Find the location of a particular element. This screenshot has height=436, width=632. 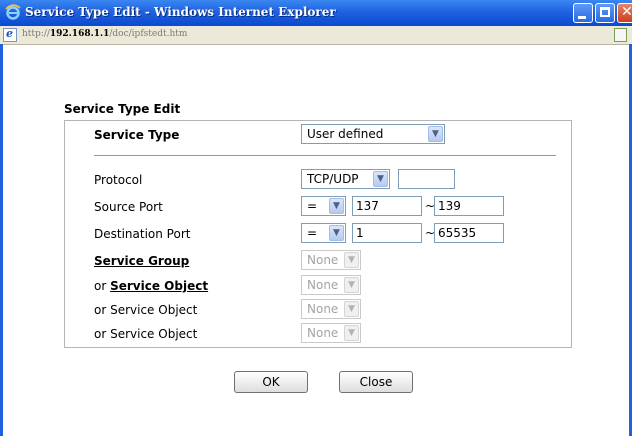

url-text: http://192.168.1.1/doc/ipfstedt.htm is located at coordinates (104, 34).